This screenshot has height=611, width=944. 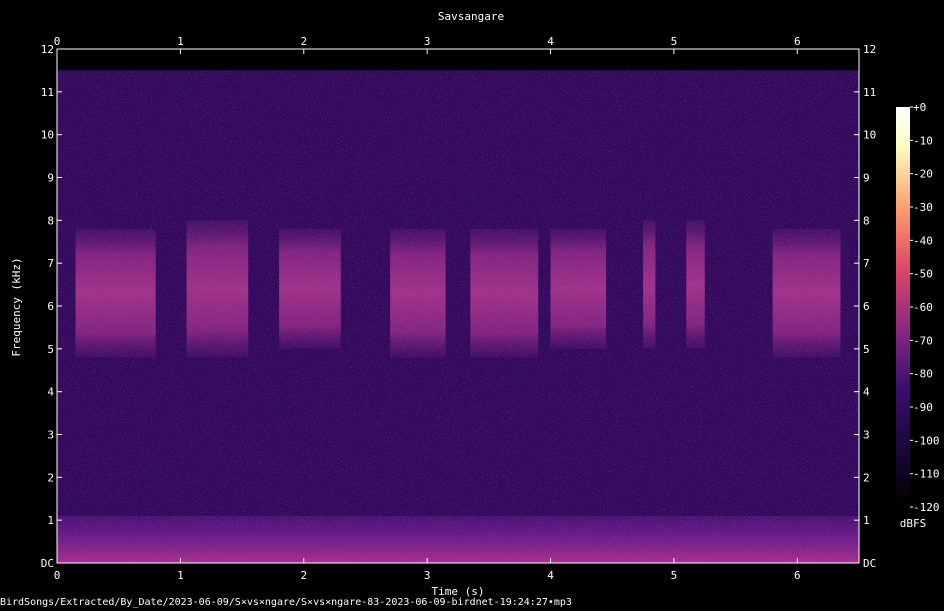 What do you see at coordinates (57, 41) in the screenshot?
I see `x-tick-label-top: 0` at bounding box center [57, 41].